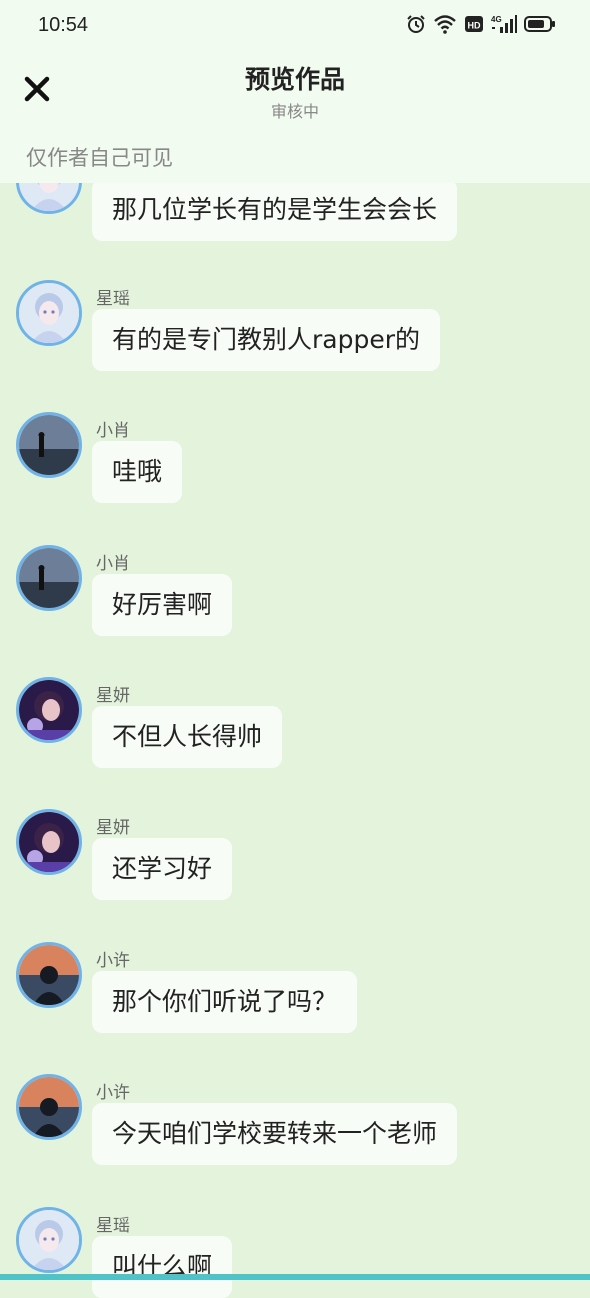 This screenshot has width=590, height=1298. Describe the element at coordinates (504, 24) in the screenshot. I see `signal-4g-icon: 4G` at that location.